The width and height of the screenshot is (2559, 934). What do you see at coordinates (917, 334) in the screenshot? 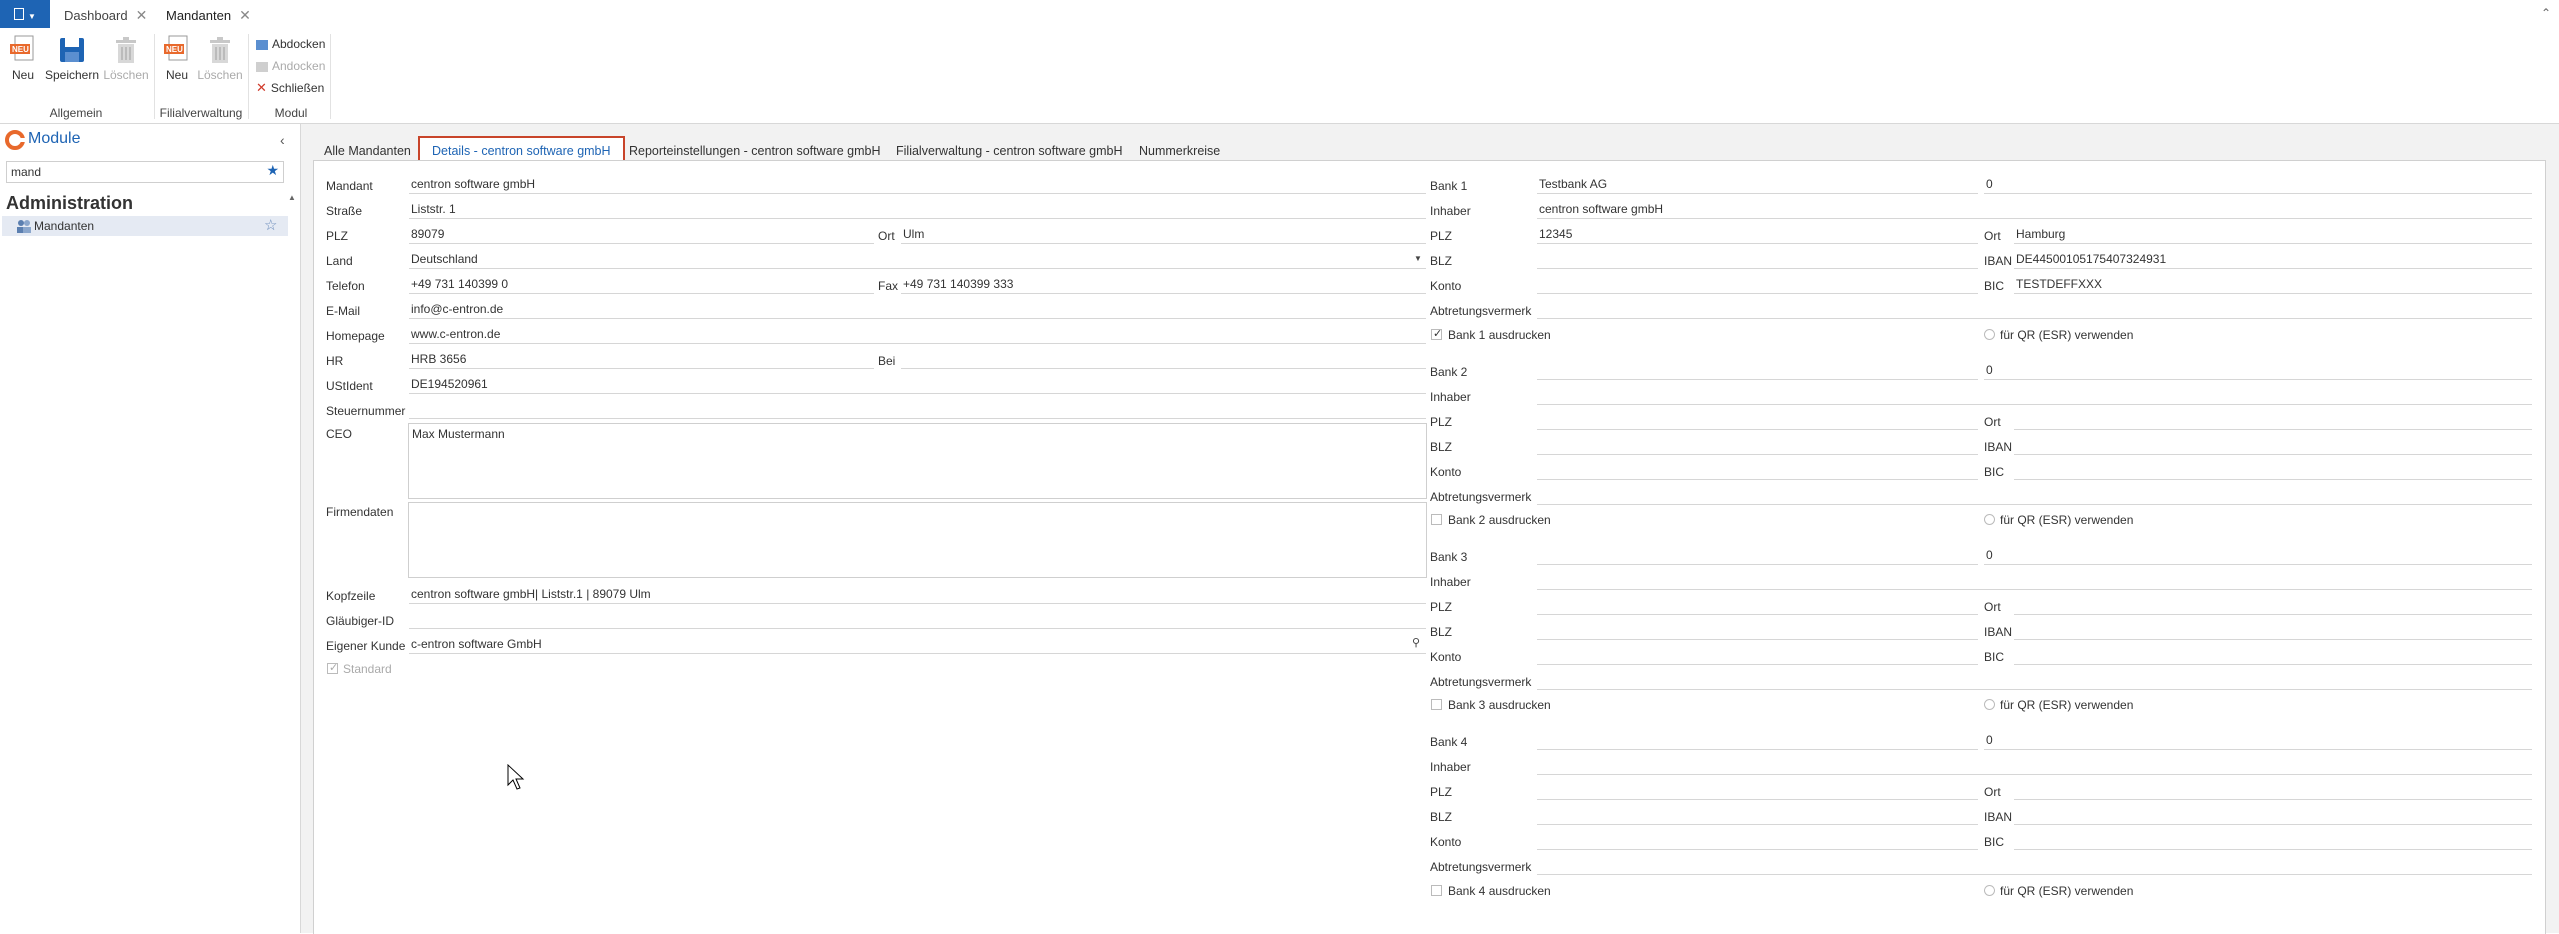
I see `homepage-field: www.c-entron.de` at bounding box center [917, 334].